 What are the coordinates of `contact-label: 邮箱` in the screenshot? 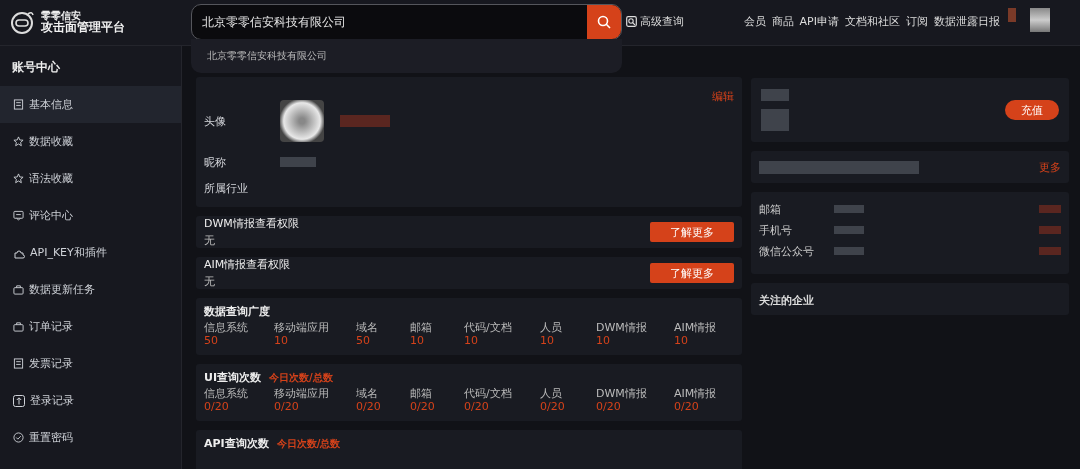 It's located at (770, 209).